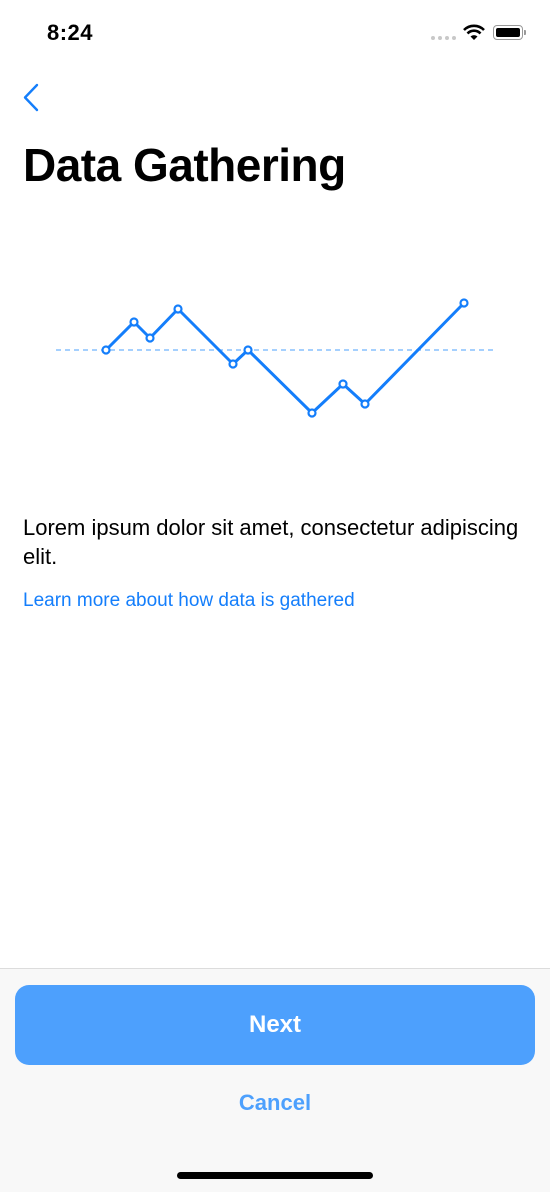 Image resolution: width=550 pixels, height=1192 pixels. What do you see at coordinates (275, 1025) in the screenshot?
I see `next-button: Next` at bounding box center [275, 1025].